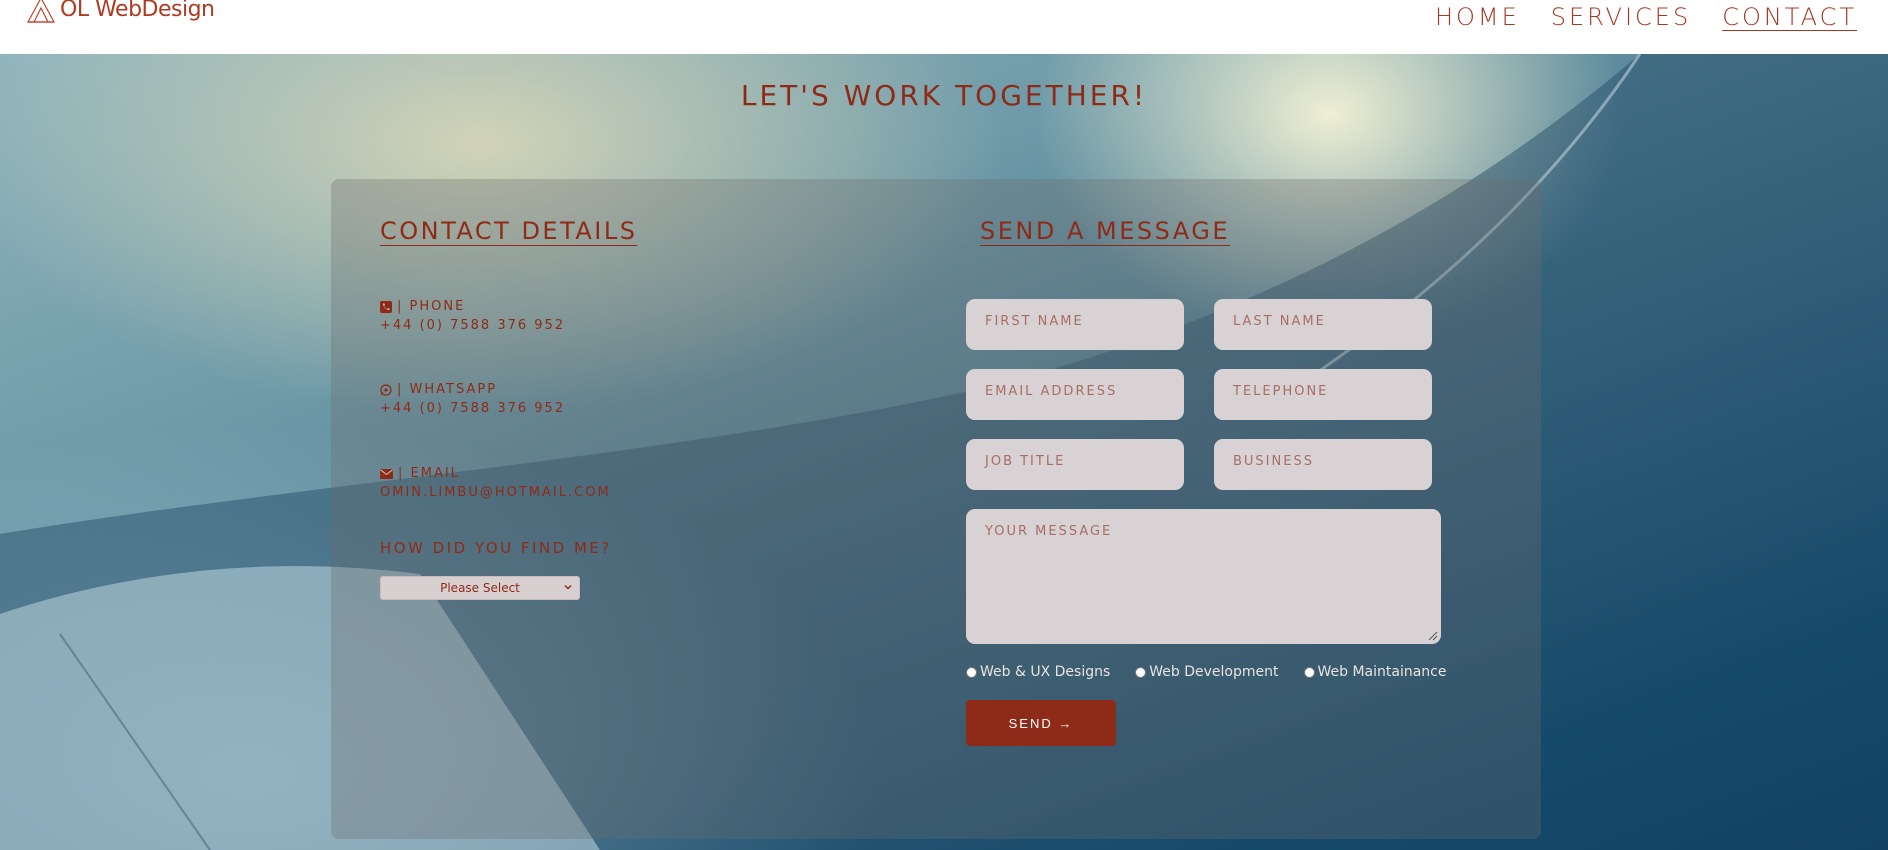  Describe the element at coordinates (386, 473) in the screenshot. I see `envelope-icon` at that location.